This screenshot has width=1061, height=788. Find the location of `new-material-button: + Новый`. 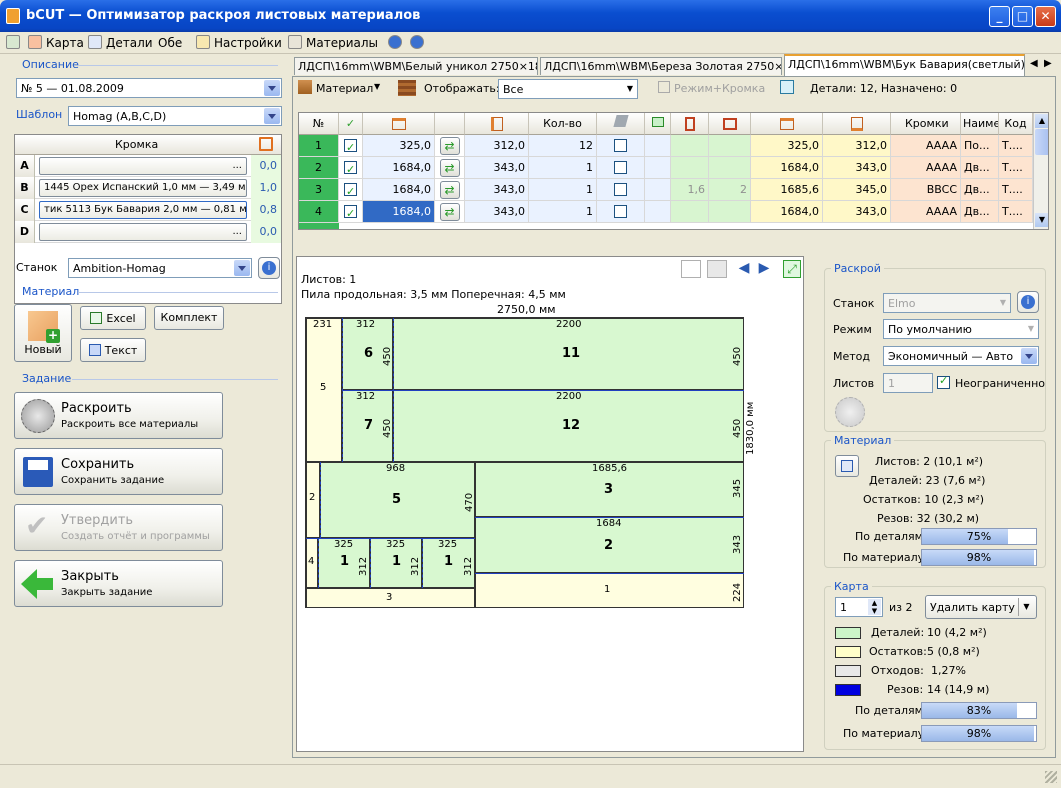

new-material-button: + Новый is located at coordinates (43, 333).